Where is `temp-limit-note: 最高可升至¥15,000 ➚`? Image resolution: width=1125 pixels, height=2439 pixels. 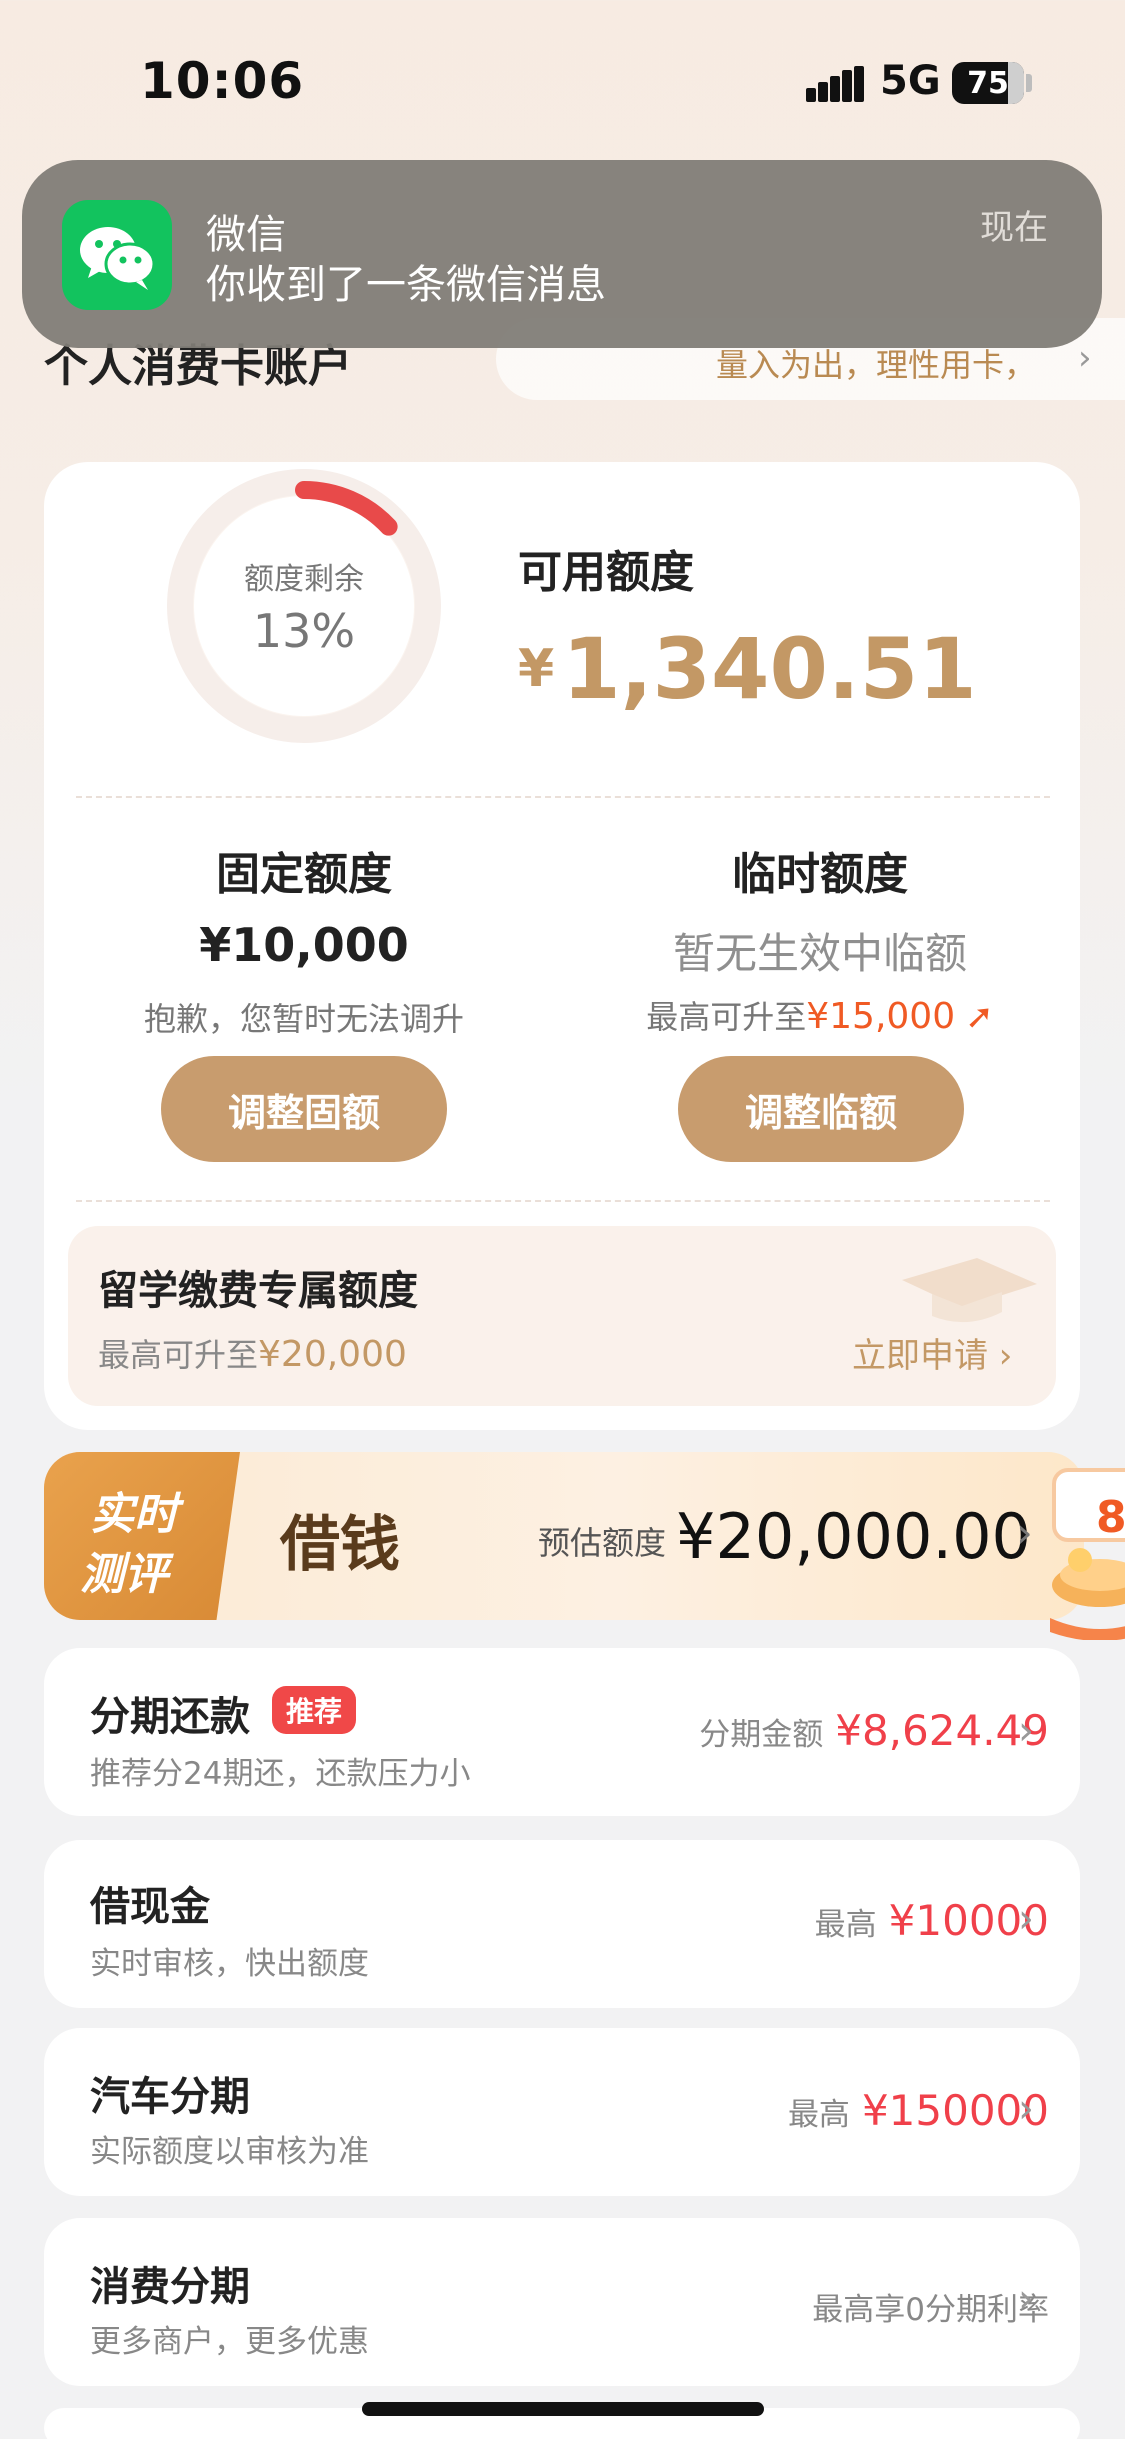 temp-limit-note: 最高可升至¥15,000 ➚ is located at coordinates (820, 1015).